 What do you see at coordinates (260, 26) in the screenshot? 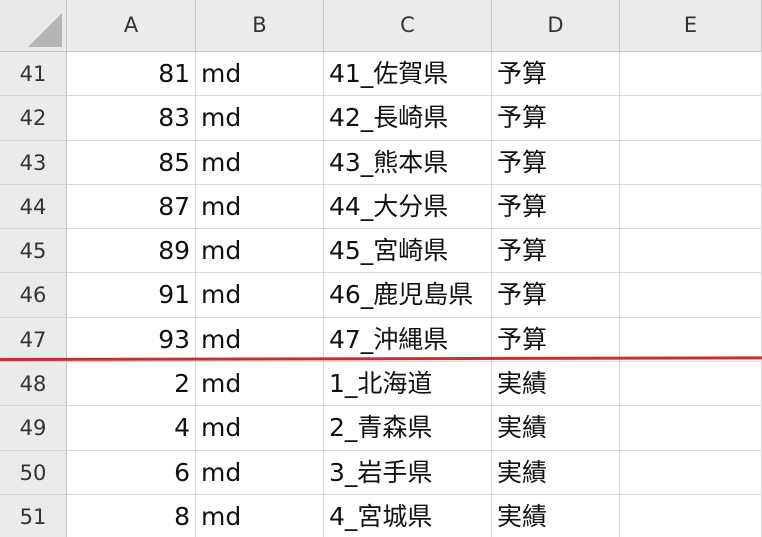
I see `column-header-b: B` at bounding box center [260, 26].